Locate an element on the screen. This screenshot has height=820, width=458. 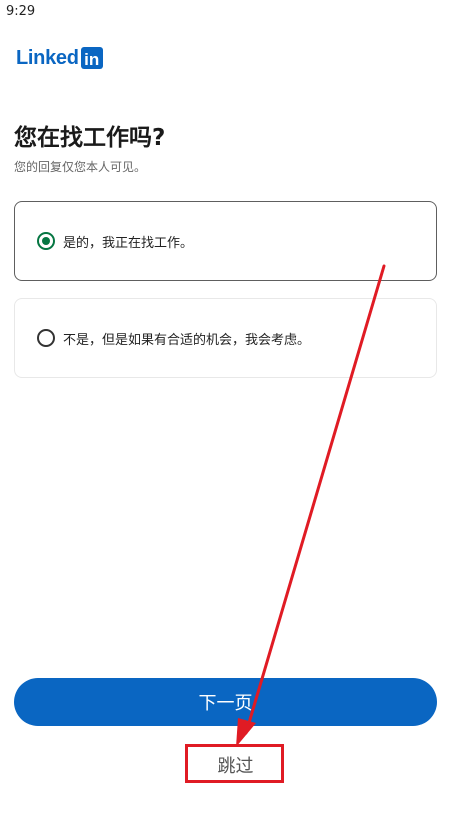
page-title: 您在找工作吗? is located at coordinates (90, 138).